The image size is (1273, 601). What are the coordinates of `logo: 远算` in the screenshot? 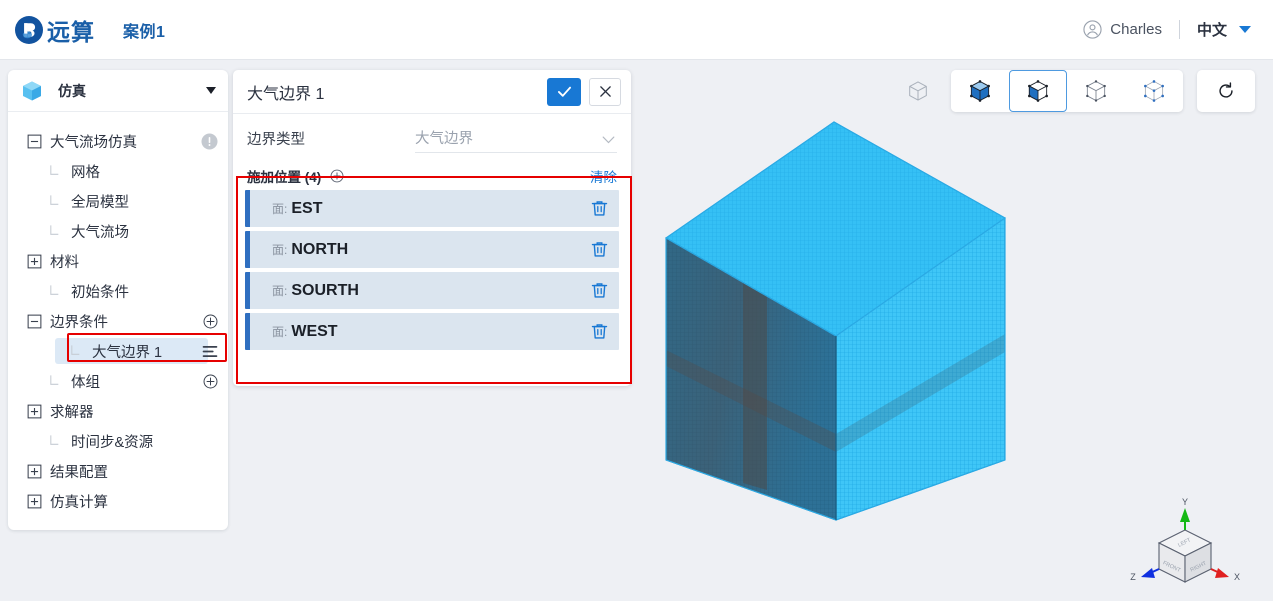 It's located at (54, 30).